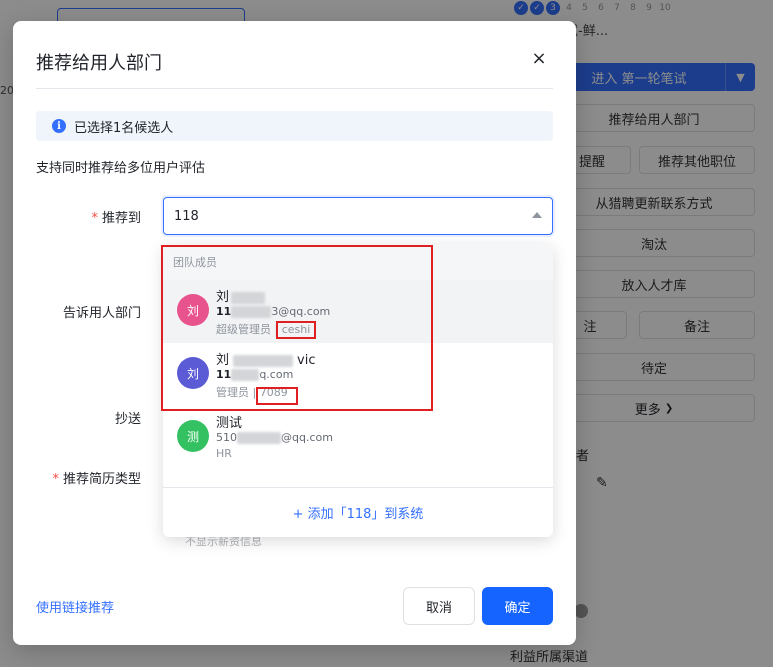  I want to click on cancel-button: 取消, so click(439, 606).